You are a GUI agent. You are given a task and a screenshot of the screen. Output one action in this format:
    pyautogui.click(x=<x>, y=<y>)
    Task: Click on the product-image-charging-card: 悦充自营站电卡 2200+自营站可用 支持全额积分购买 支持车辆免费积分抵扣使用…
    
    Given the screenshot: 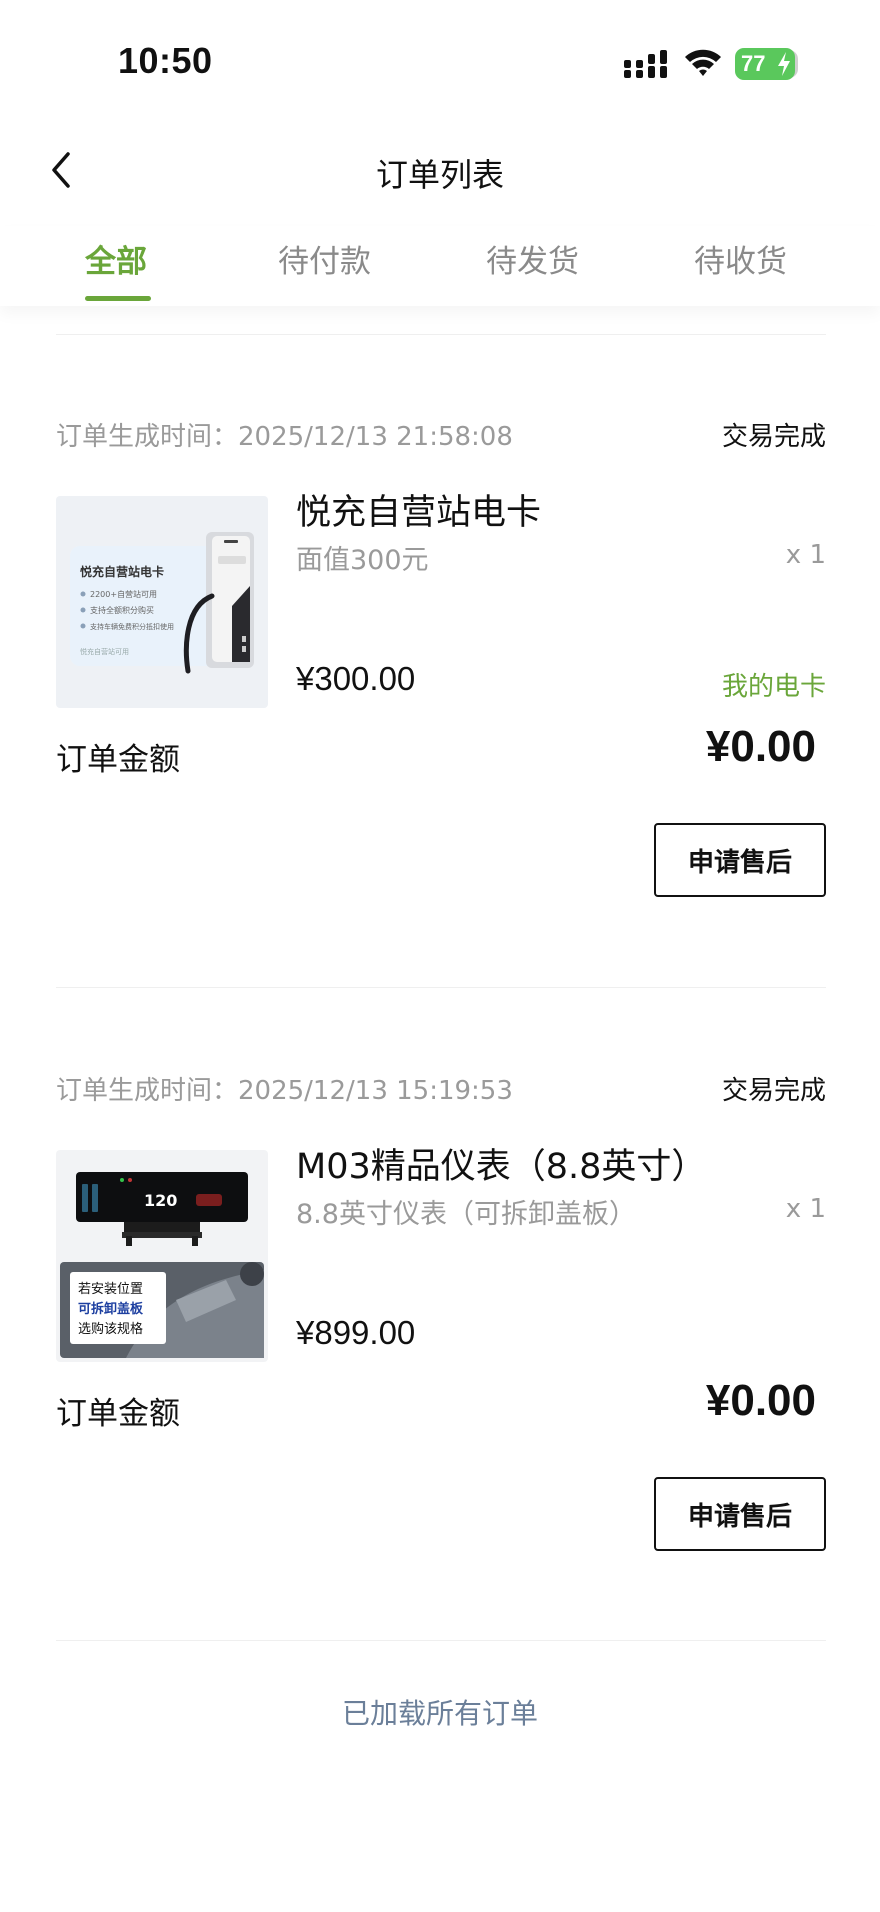 What is the action you would take?
    pyautogui.click(x=162, y=602)
    